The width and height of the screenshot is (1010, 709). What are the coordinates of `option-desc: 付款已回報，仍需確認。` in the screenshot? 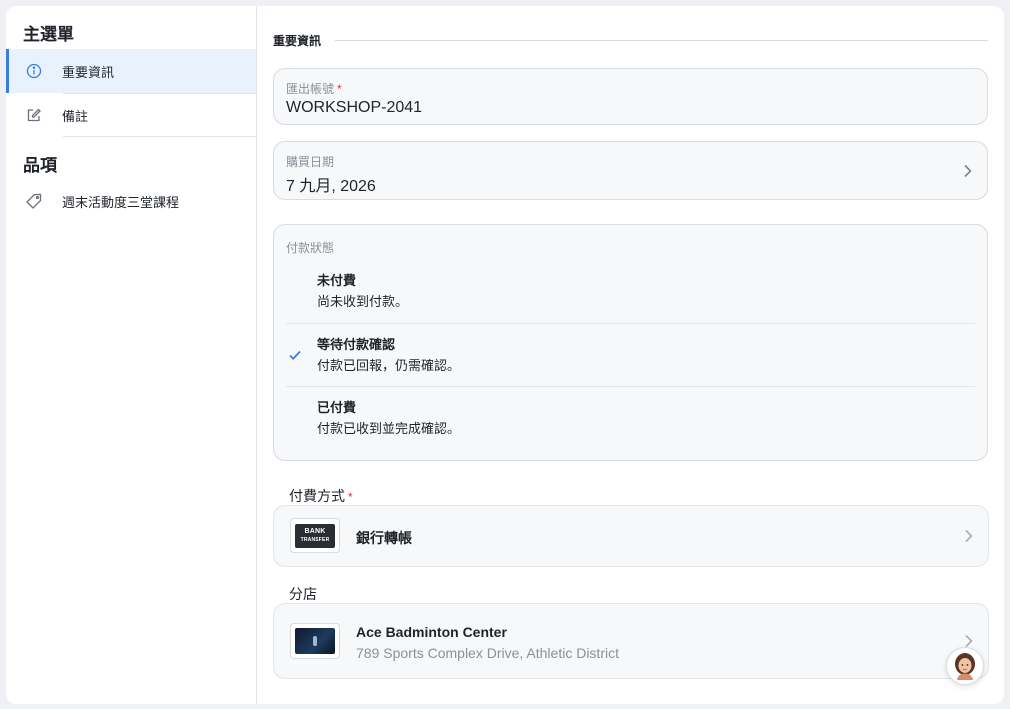 It's located at (389, 365).